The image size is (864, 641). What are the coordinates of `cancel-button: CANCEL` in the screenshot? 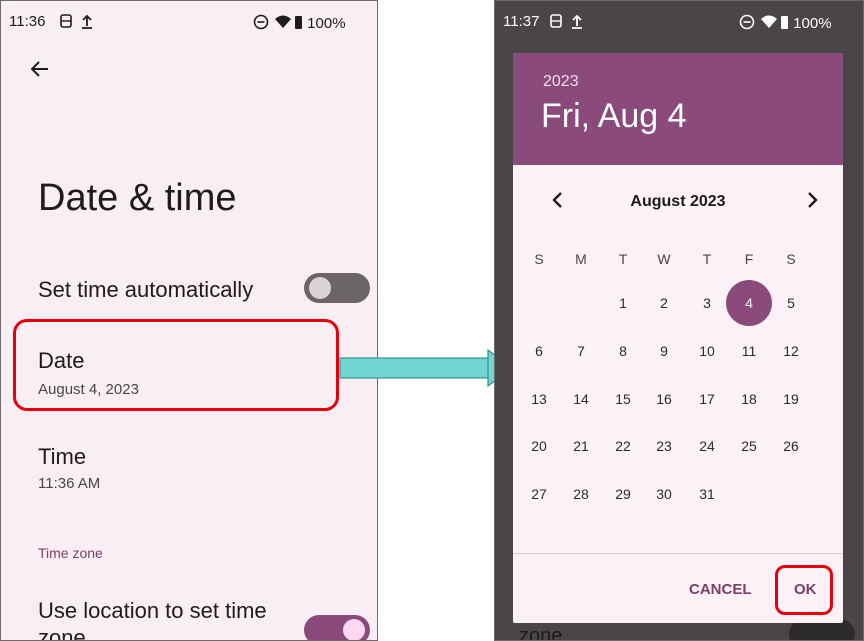 It's located at (720, 589).